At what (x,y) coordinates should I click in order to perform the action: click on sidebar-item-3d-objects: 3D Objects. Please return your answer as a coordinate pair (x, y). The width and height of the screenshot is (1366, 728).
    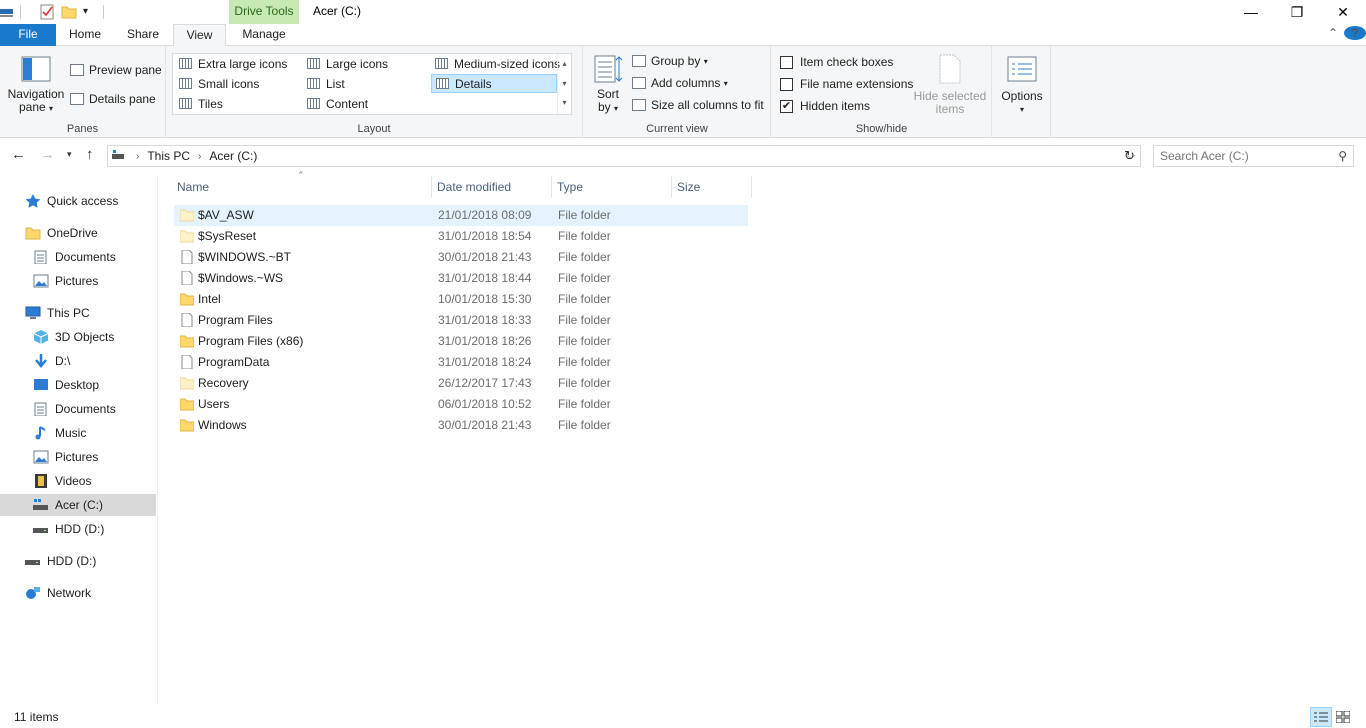
    Looking at the image, I should click on (78, 337).